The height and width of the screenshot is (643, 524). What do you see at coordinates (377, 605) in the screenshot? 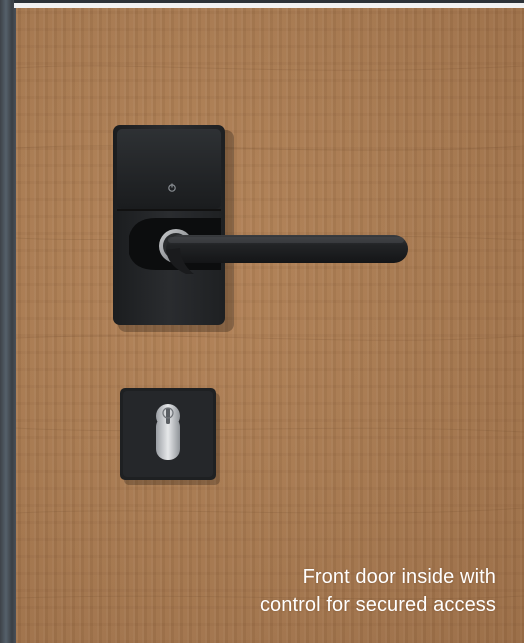
I see `caption-line-2: control for secured access` at bounding box center [377, 605].